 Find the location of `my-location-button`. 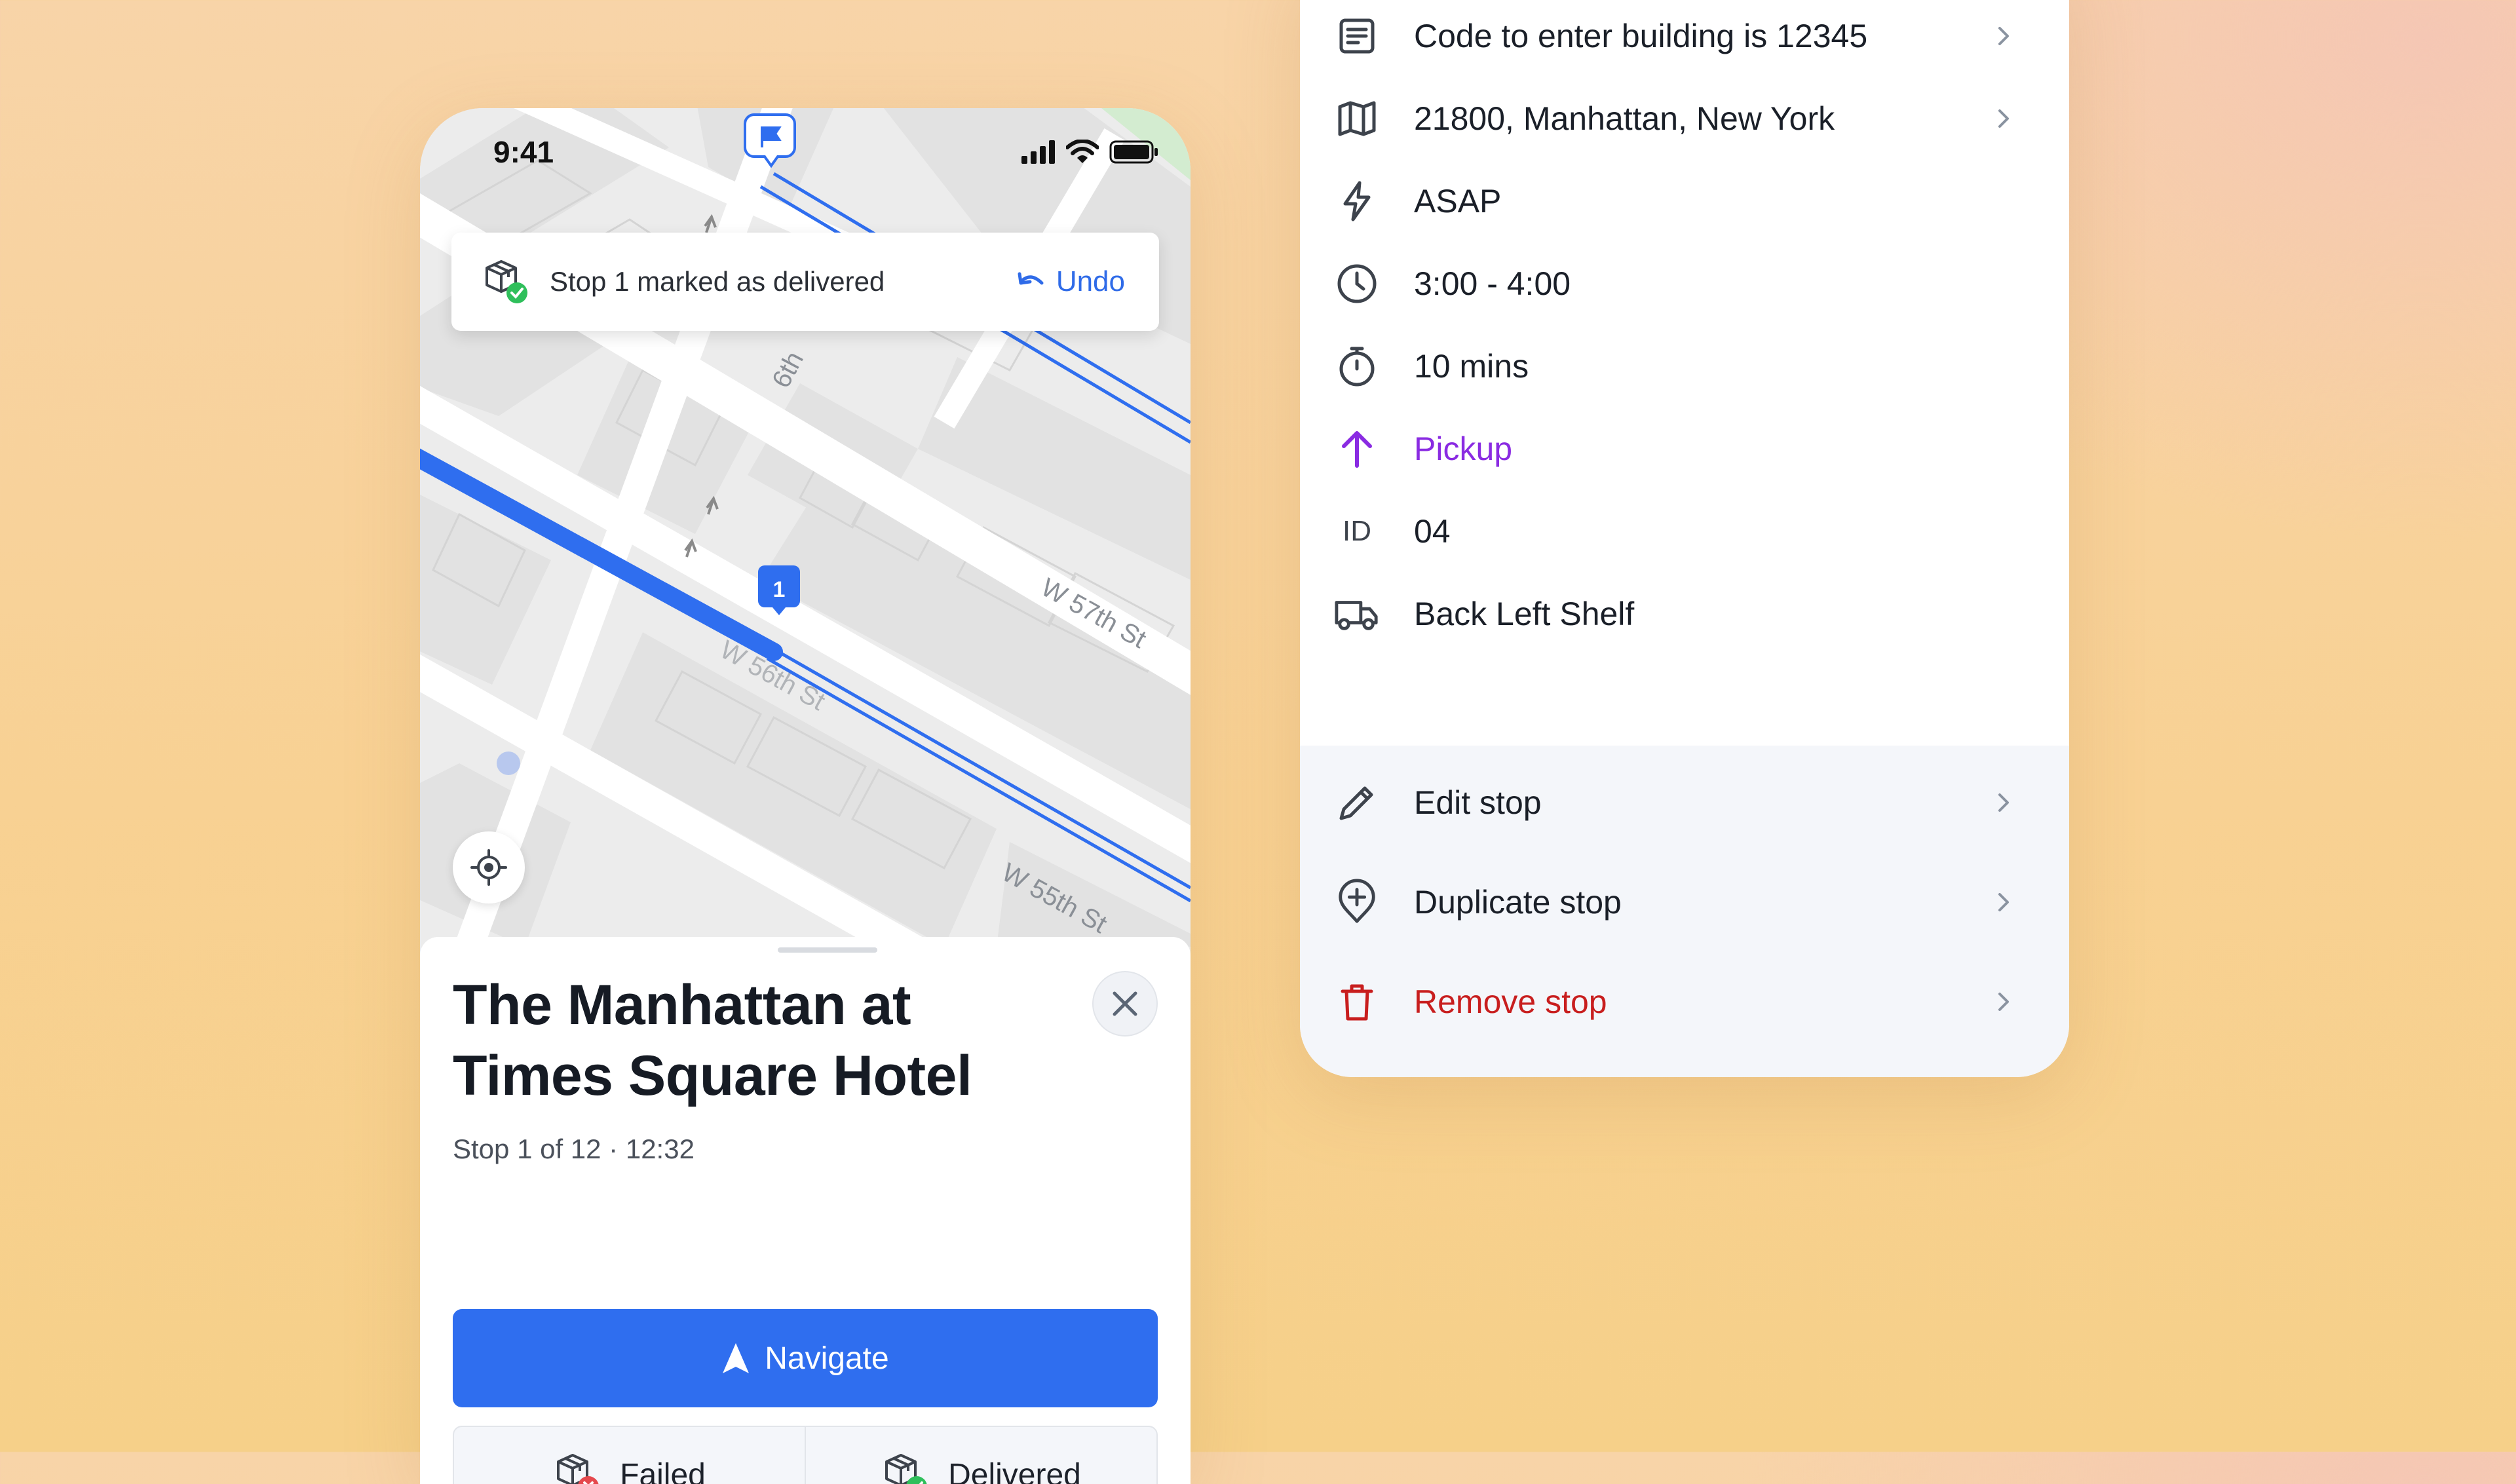

my-location-button is located at coordinates (489, 867).